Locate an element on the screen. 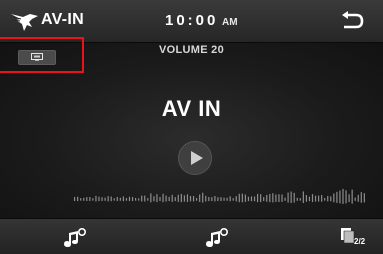 The width and height of the screenshot is (383, 254). bottom-bar: 2/2 is located at coordinates (191, 236).